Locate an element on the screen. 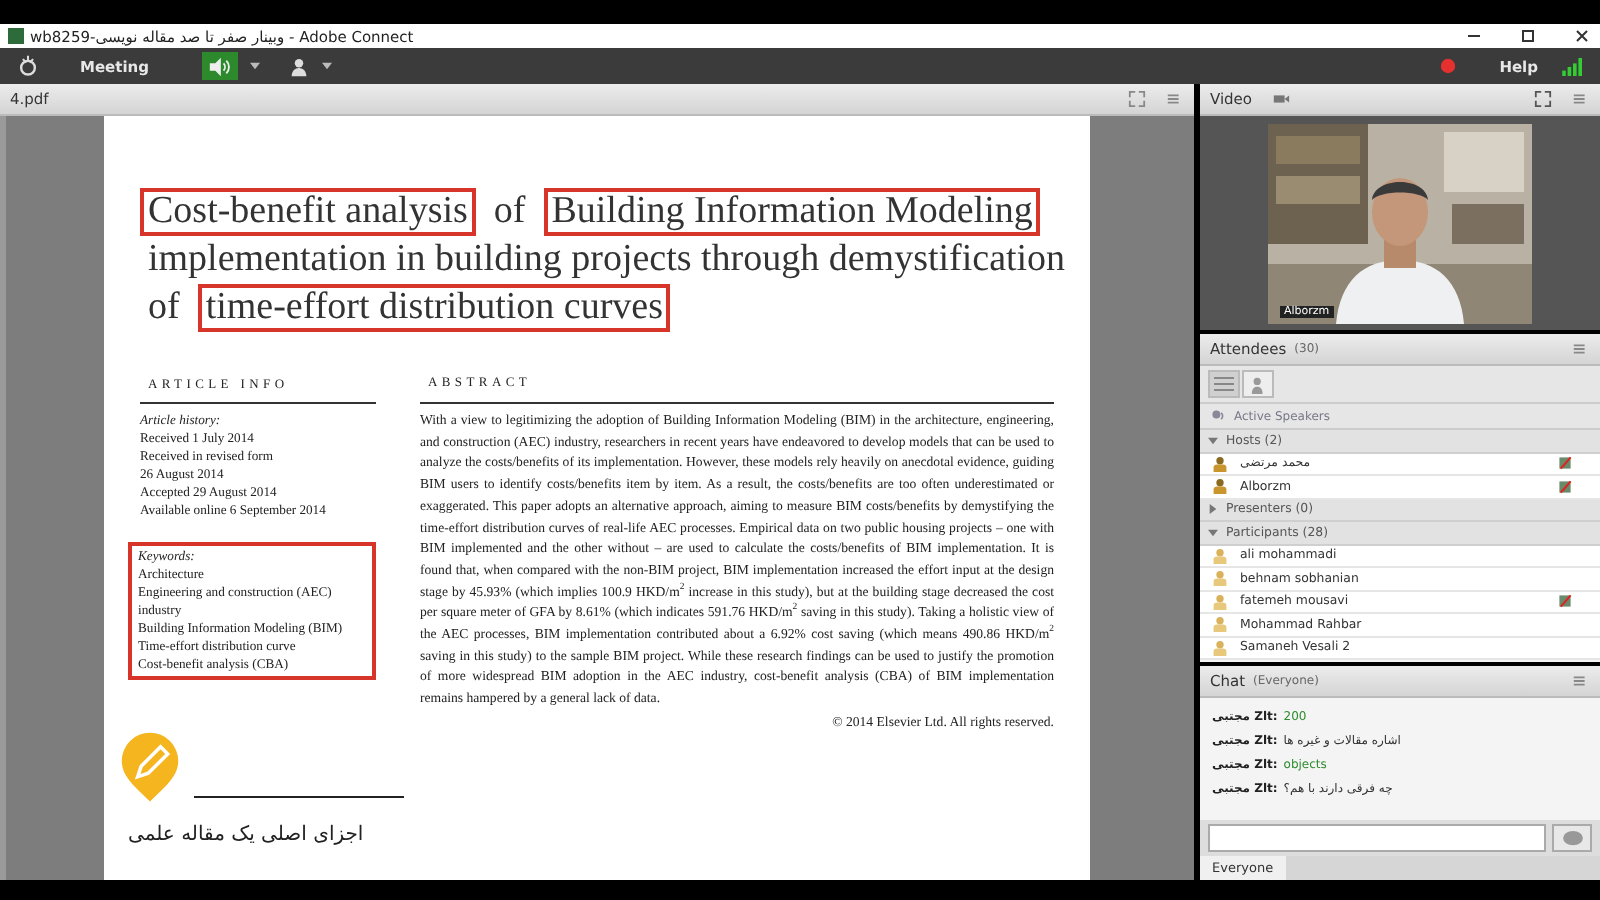 The image size is (1600, 900). send-button is located at coordinates (1572, 838).